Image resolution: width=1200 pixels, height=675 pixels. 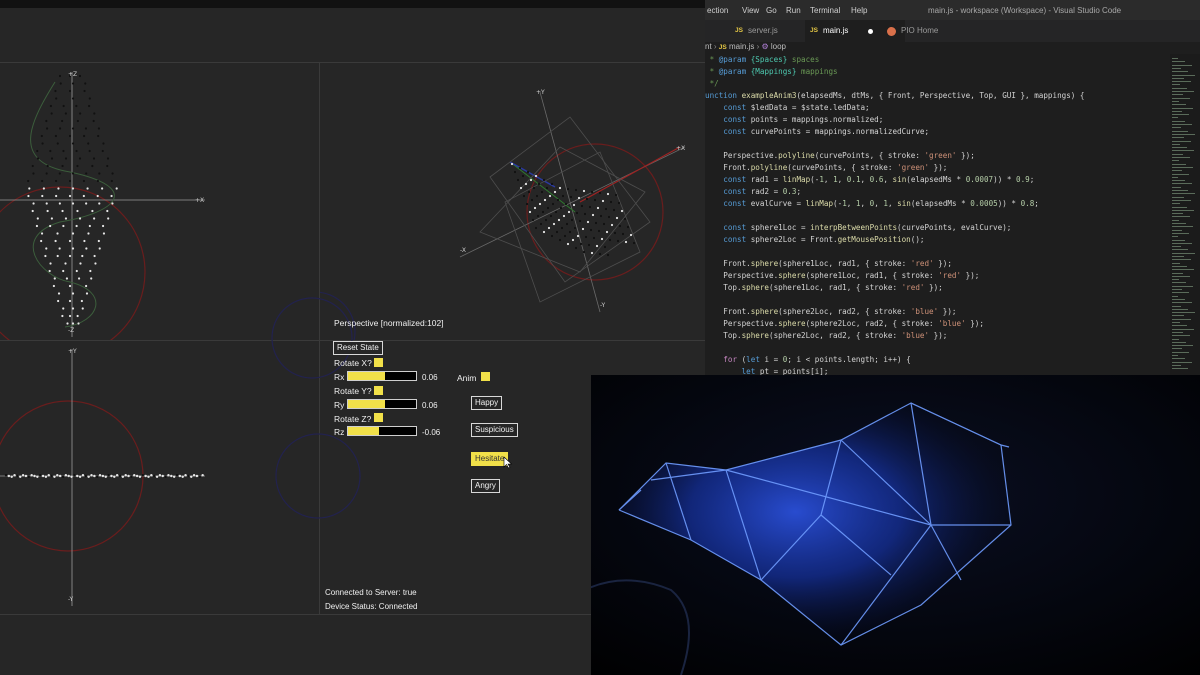 What do you see at coordinates (540, 92) in the screenshot?
I see `axis-label-plus-y: +Y` at bounding box center [540, 92].